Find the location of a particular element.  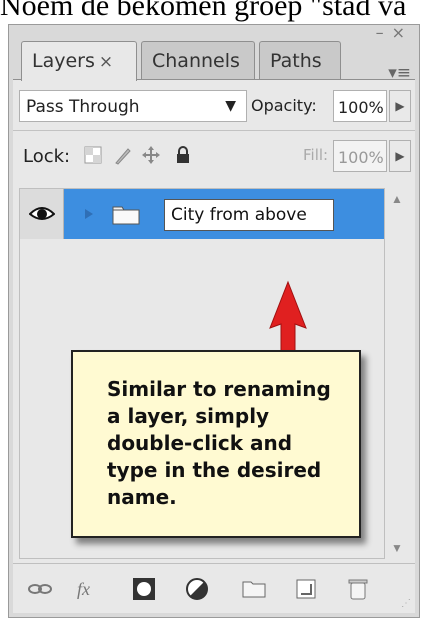

tab-layers: Layers × is located at coordinates (79, 61).